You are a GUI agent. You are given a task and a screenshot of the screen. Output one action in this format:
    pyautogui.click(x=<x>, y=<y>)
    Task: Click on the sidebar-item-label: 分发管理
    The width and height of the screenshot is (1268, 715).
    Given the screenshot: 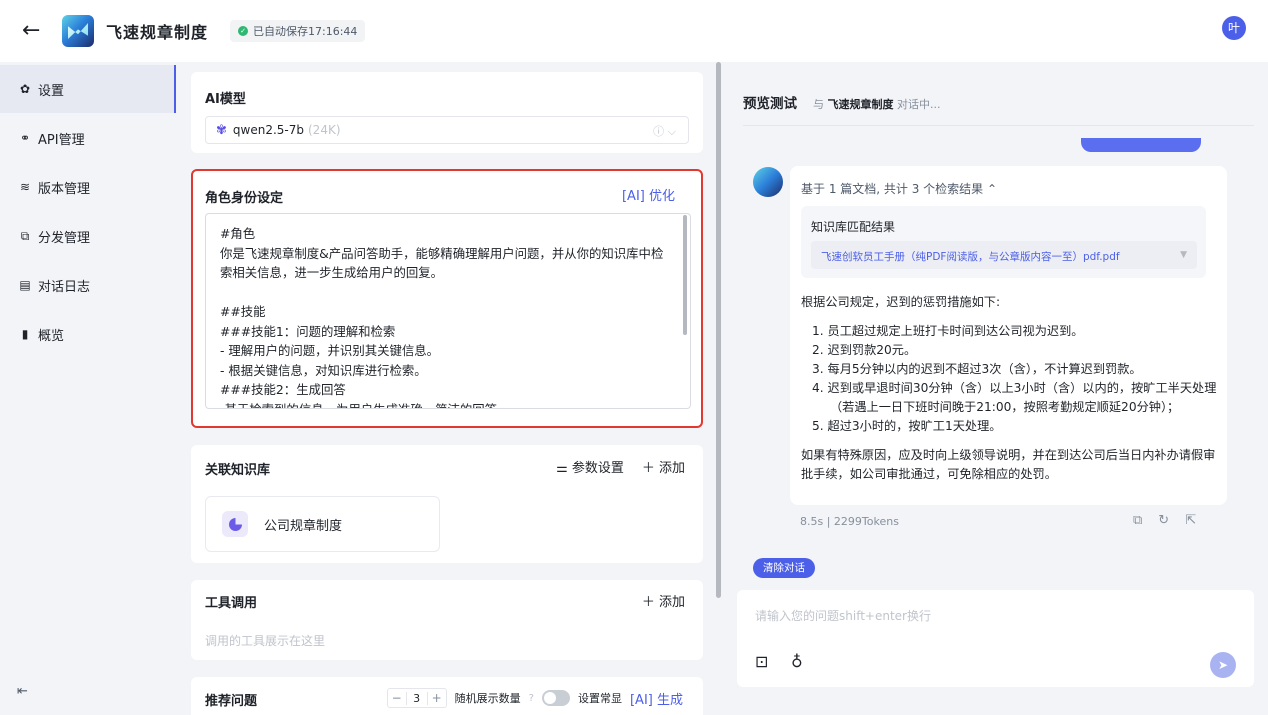 What is the action you would take?
    pyautogui.click(x=64, y=238)
    